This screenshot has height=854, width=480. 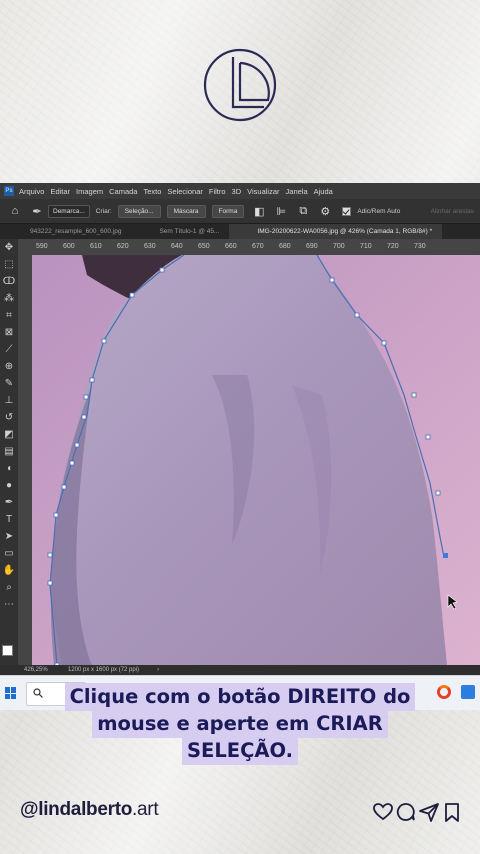 I want to click on history-brush-tool-icon: ↺, so click(x=9, y=417).